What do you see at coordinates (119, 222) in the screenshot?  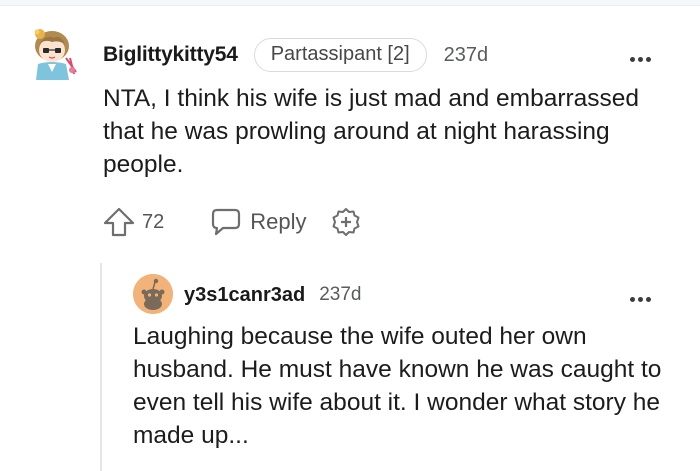 I see `upvote-icon` at bounding box center [119, 222].